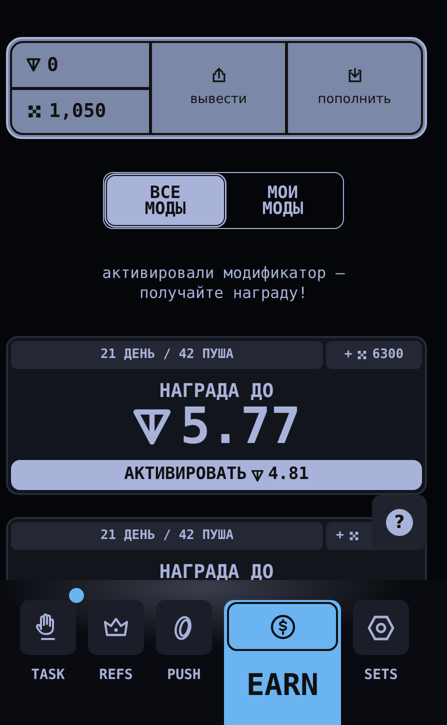 The image size is (447, 725). Describe the element at coordinates (223, 283) in the screenshot. I see `promo-message: активировали модификатор — получайте награду!` at that location.